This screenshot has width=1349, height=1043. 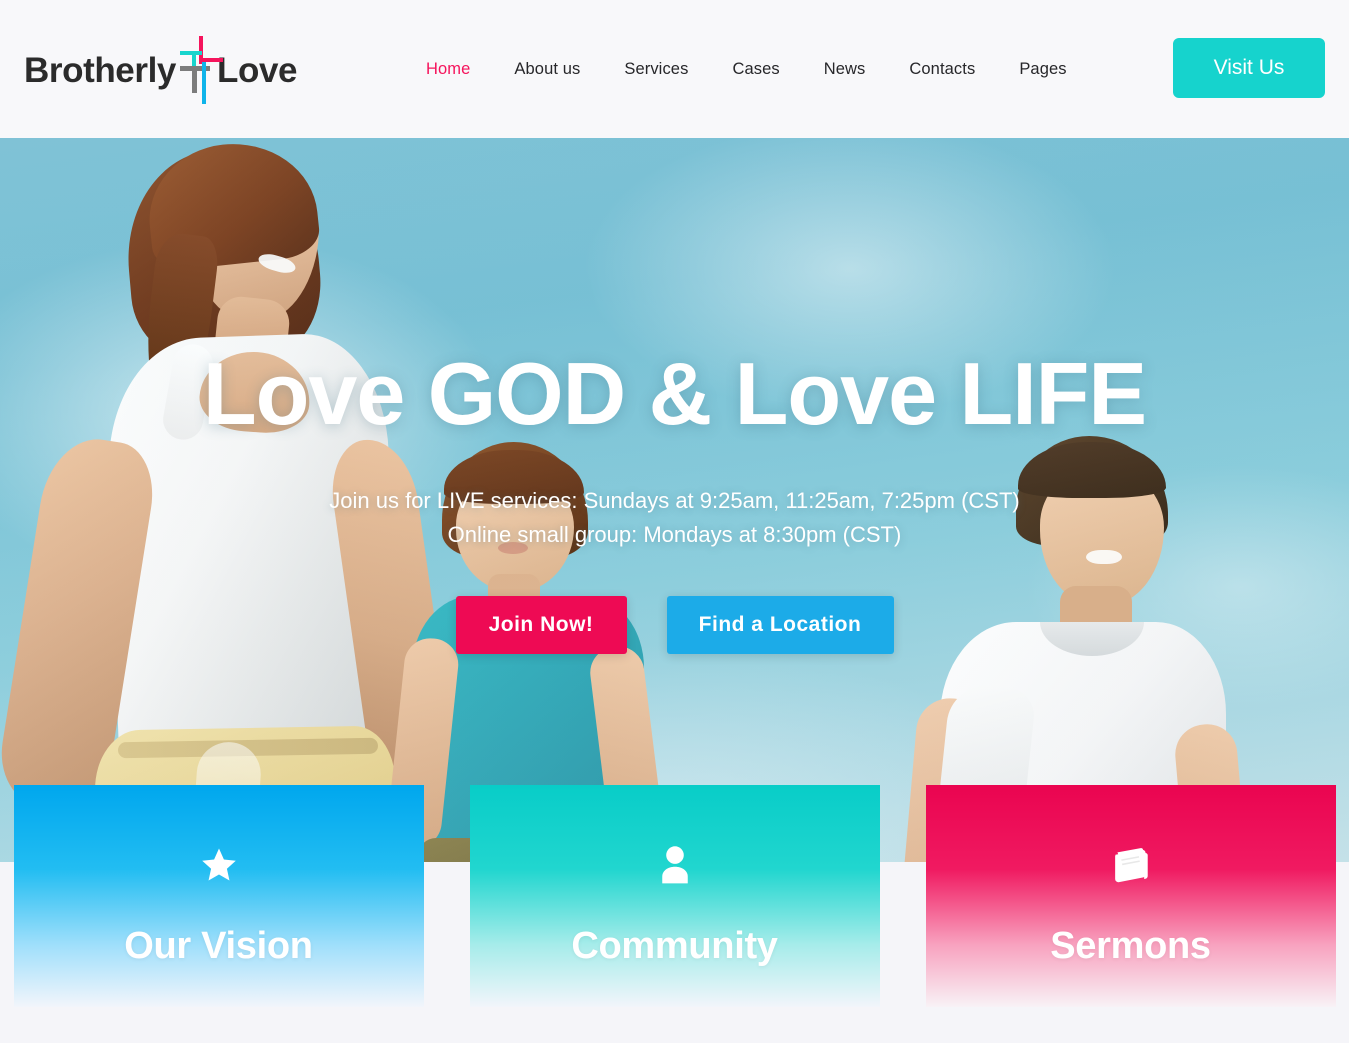 I want to click on find-location-button: Find a Location, so click(x=780, y=625).